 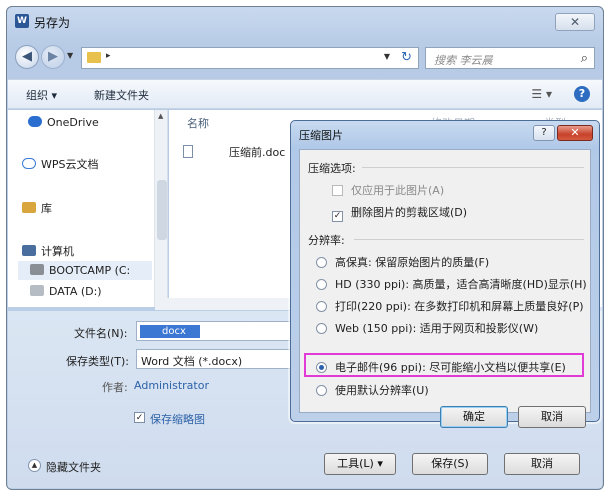 What do you see at coordinates (552, 417) in the screenshot?
I see `dialog-cancel-button: 取消` at bounding box center [552, 417].